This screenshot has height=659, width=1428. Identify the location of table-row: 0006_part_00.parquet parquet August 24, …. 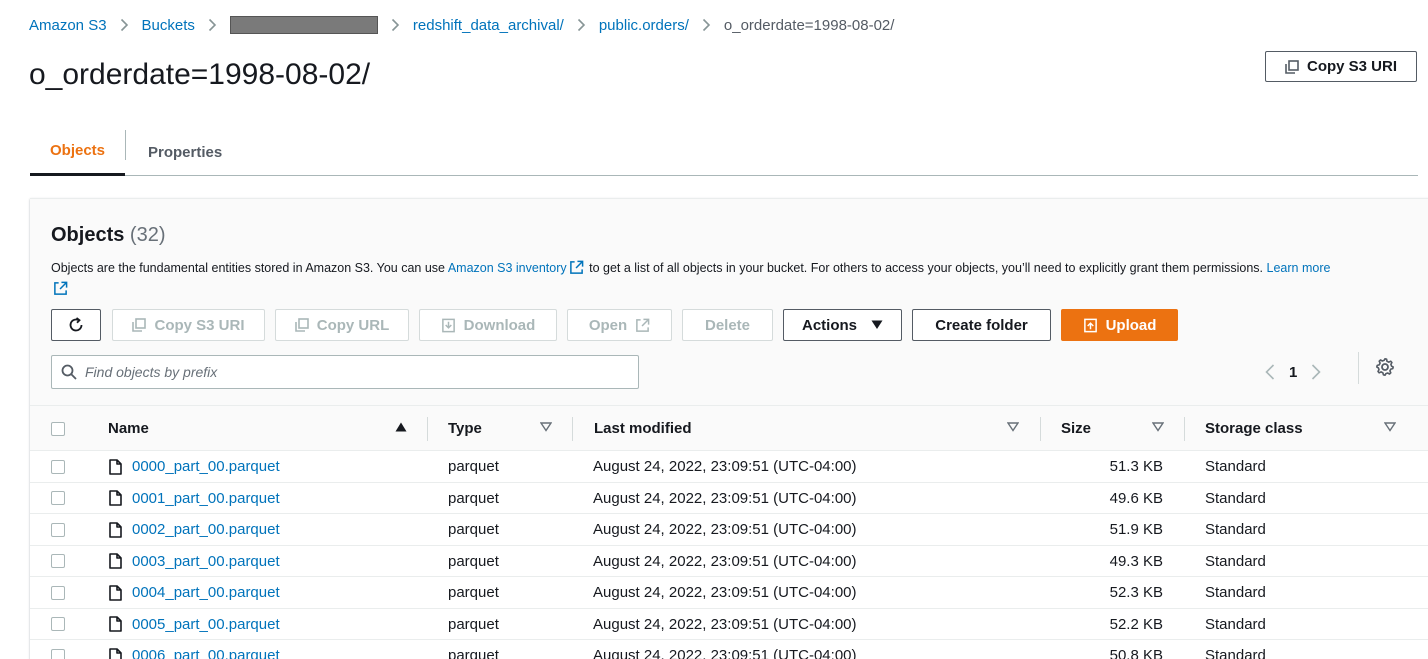
(729, 649).